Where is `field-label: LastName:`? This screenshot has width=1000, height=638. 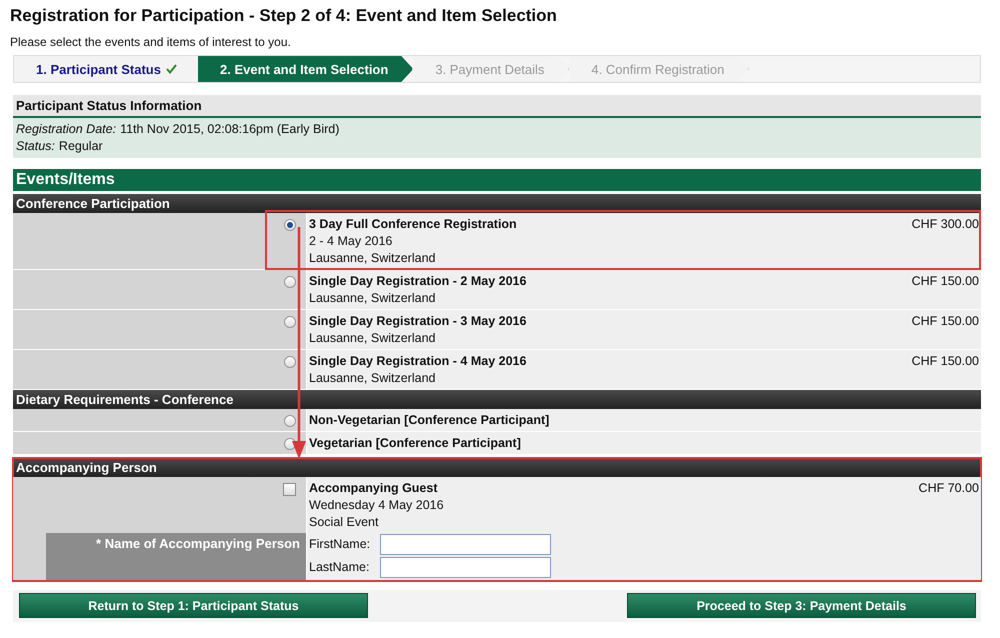
field-label: LastName: is located at coordinates (339, 567).